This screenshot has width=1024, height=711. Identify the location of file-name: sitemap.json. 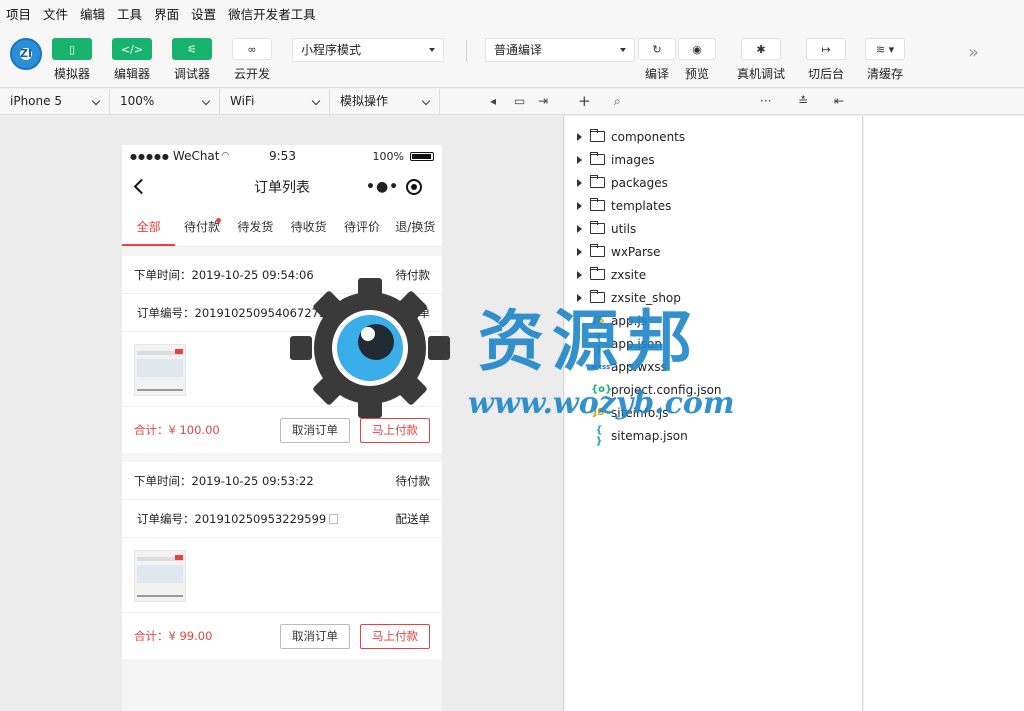
(649, 435).